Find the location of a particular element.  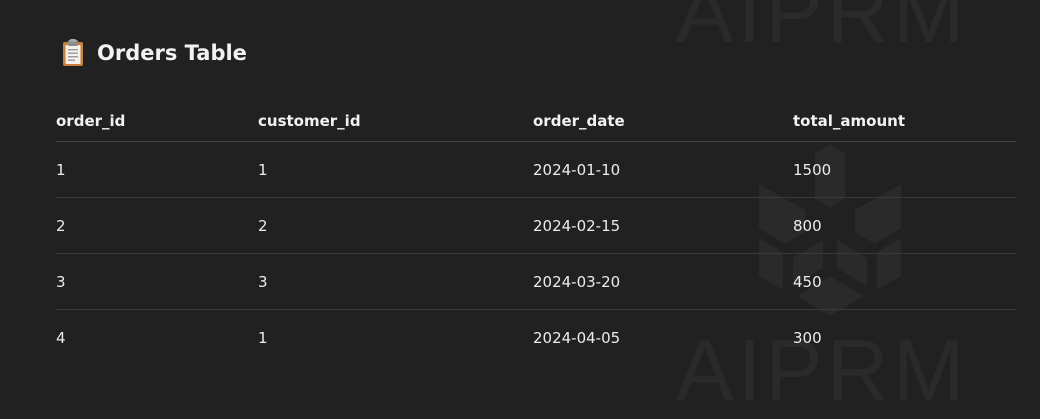

cell-total-amount: 1500 is located at coordinates (904, 169).